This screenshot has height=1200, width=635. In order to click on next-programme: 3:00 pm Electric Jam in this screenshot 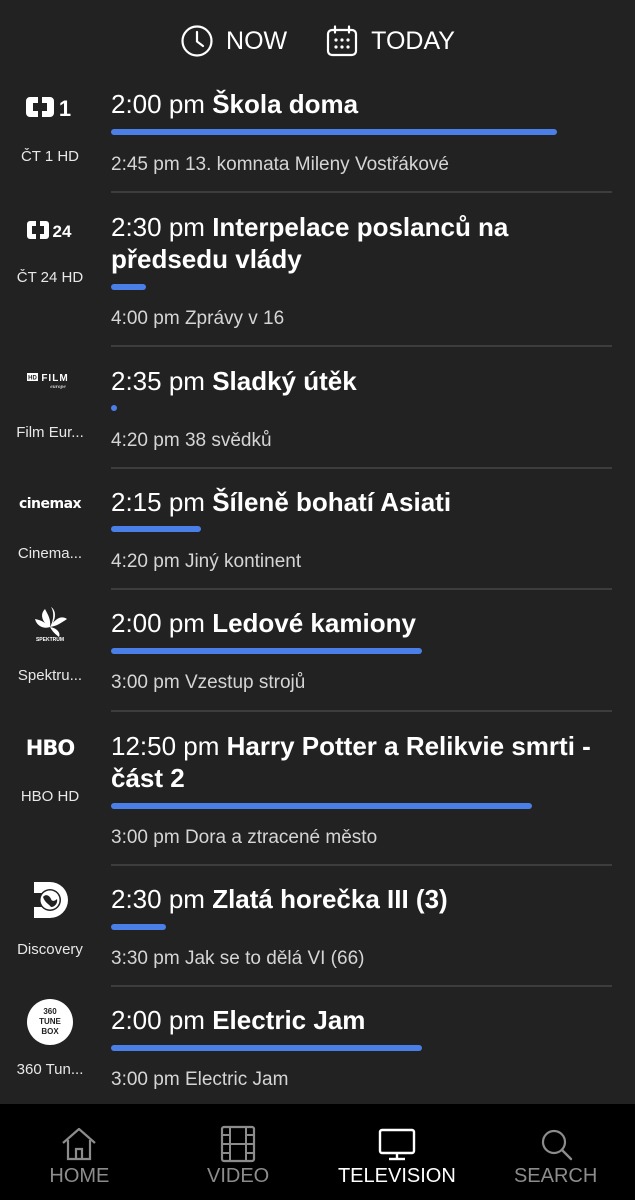, I will do `click(199, 1080)`.